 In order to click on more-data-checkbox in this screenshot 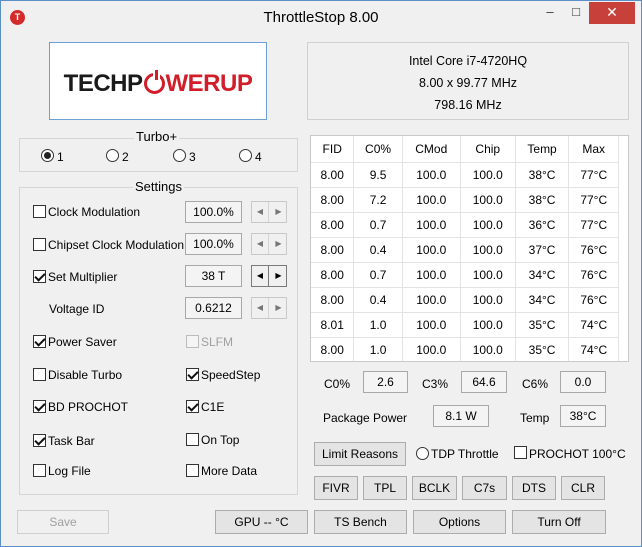, I will do `click(192, 470)`.